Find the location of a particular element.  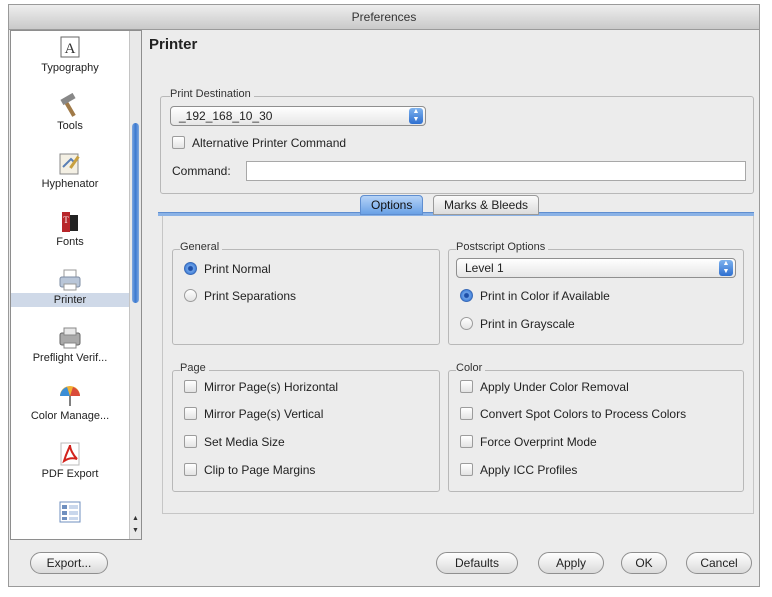

print-grayscale-radio: Print in Grayscale is located at coordinates (517, 324).